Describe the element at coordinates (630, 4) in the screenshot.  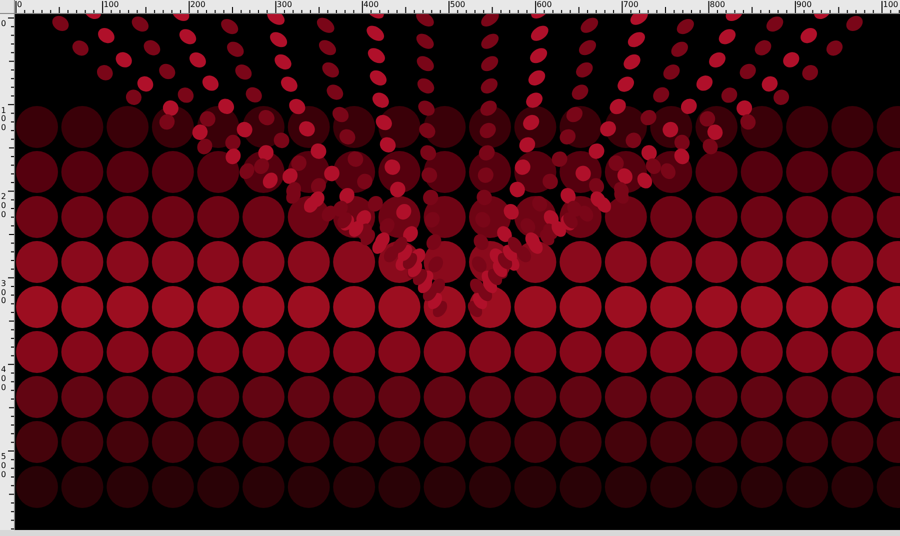
I see `ruler-label: 700` at that location.